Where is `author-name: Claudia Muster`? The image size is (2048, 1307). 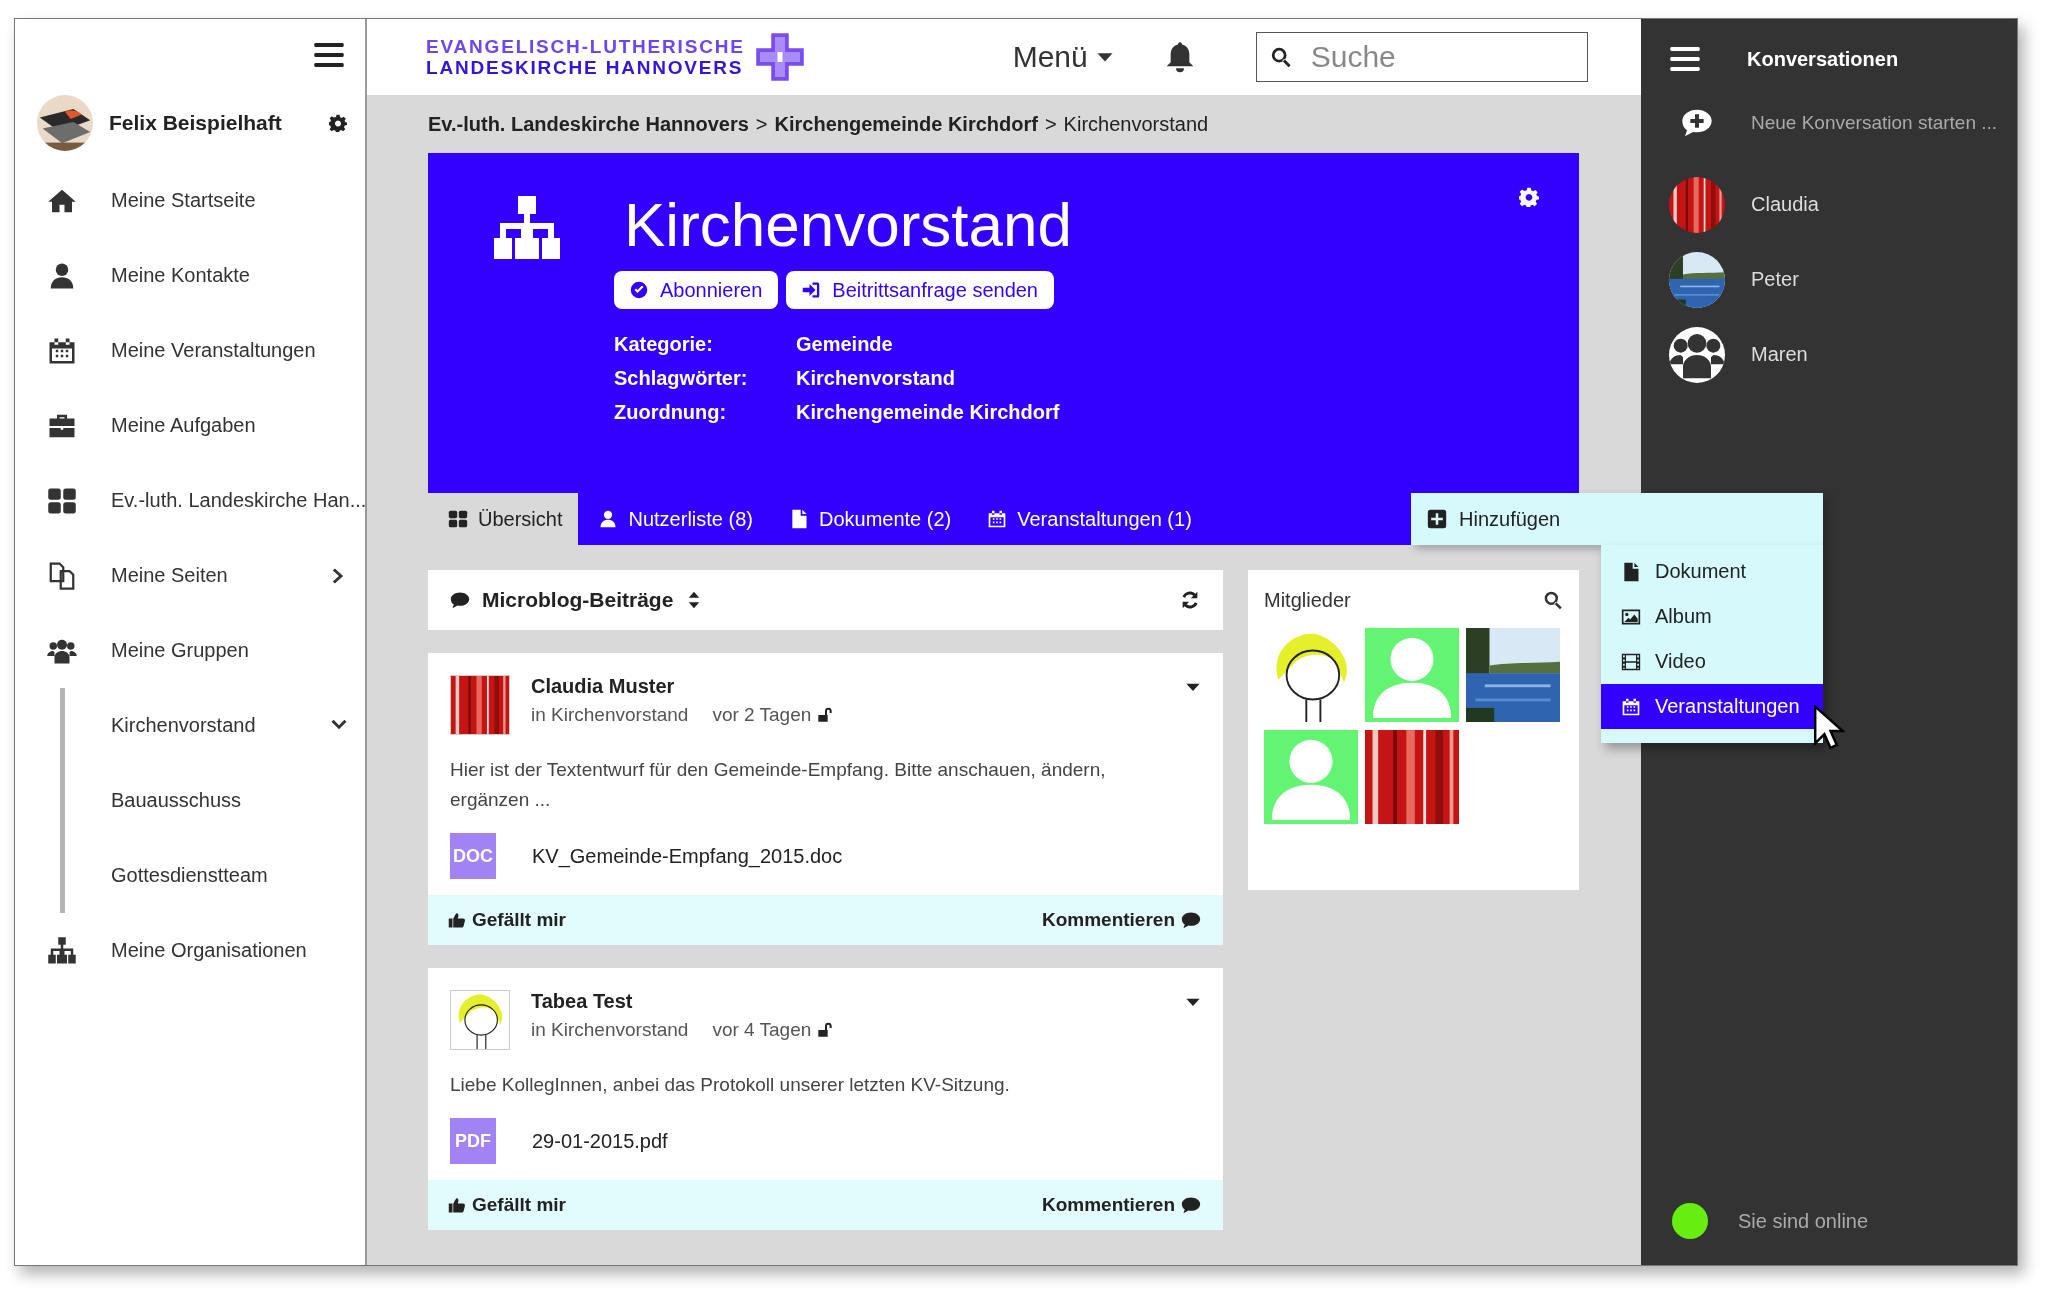 author-name: Claudia Muster is located at coordinates (847, 686).